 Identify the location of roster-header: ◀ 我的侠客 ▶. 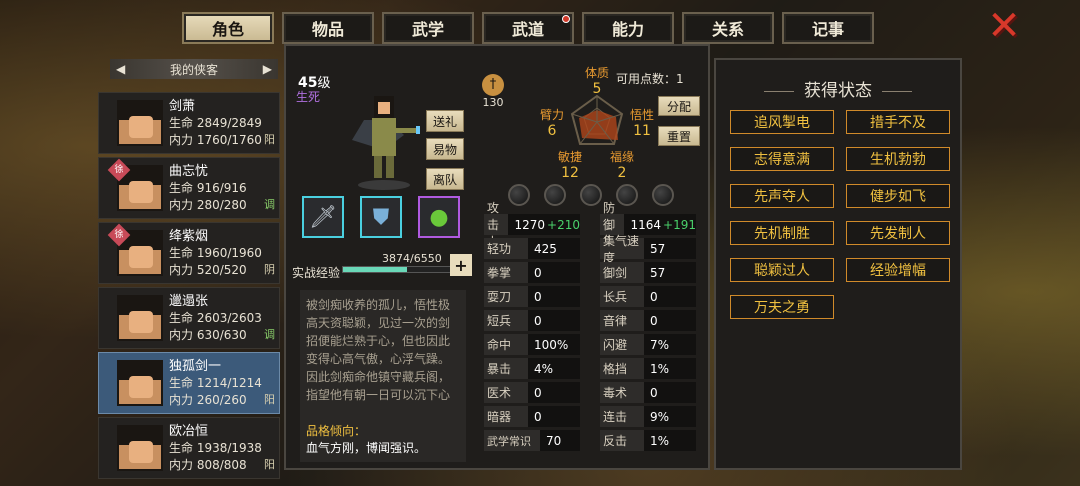
(194, 69).